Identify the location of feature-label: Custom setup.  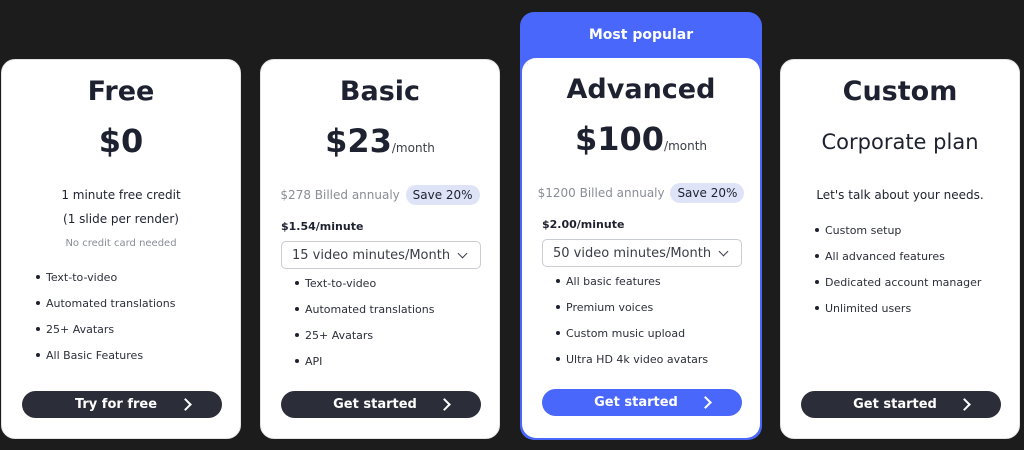
(863, 230).